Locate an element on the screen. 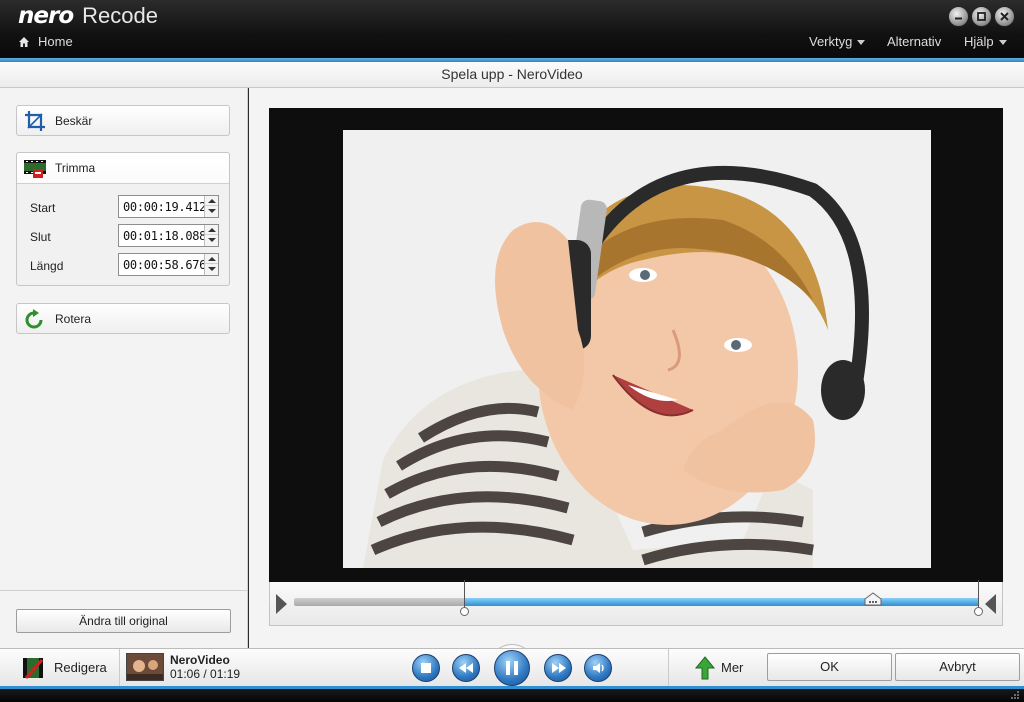  trim-start-row: Start 00:00:19.412 is located at coordinates (123, 206).